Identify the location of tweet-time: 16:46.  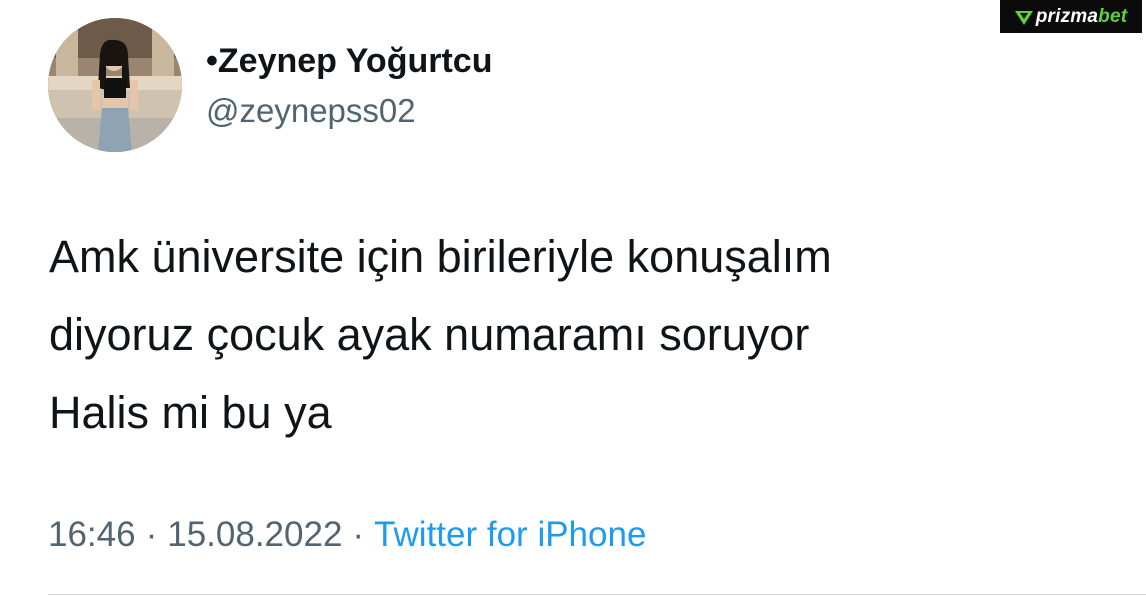
(92, 534).